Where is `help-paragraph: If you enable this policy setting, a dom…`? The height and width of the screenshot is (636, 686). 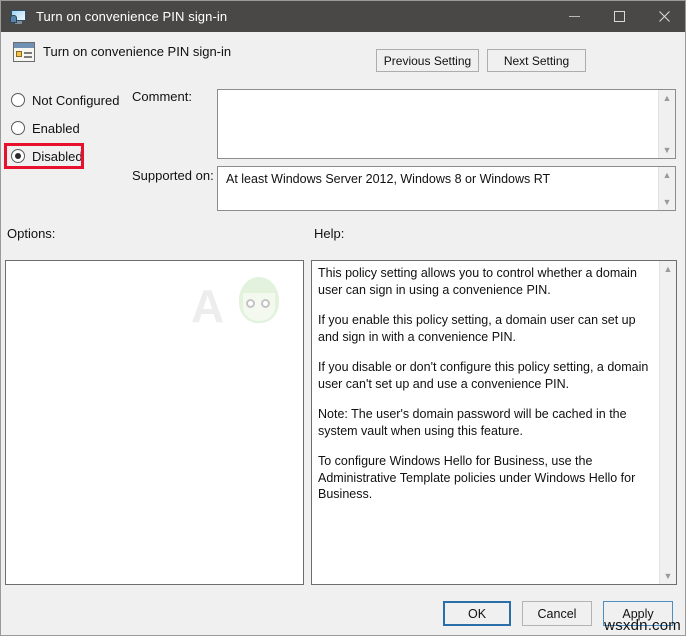
help-paragraph: If you enable this policy setting, a dom… is located at coordinates (477, 328).